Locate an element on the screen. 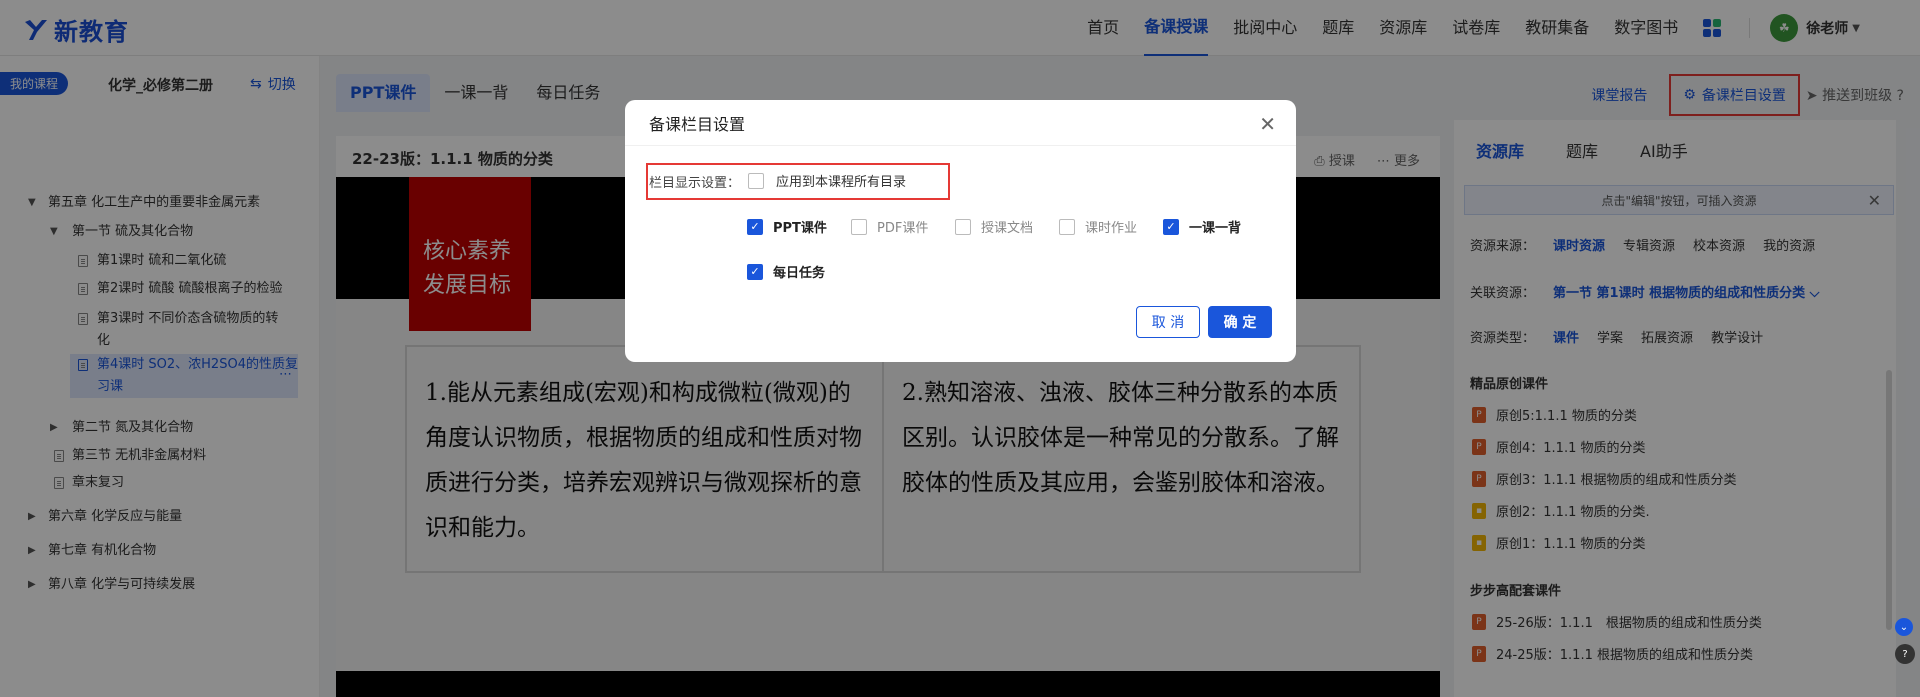 Image resolution: width=1920 pixels, height=697 pixels. option-label: 课时作业 is located at coordinates (1111, 228).